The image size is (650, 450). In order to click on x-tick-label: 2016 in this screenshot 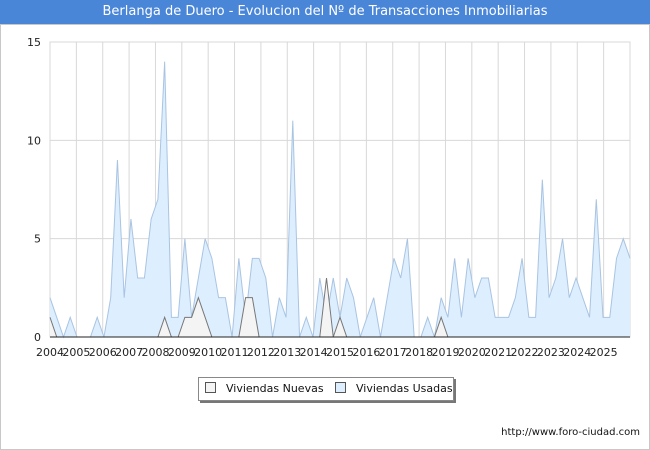, I will do `click(366, 352)`.